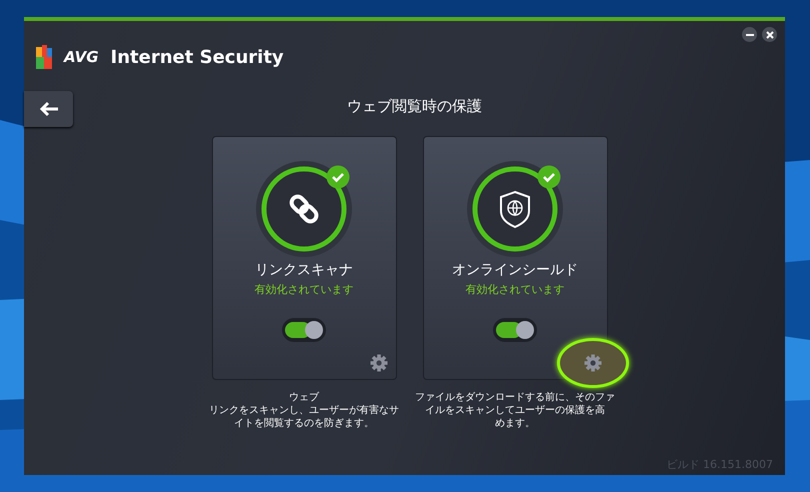 This screenshot has height=492, width=810. I want to click on back-button, so click(48, 109).